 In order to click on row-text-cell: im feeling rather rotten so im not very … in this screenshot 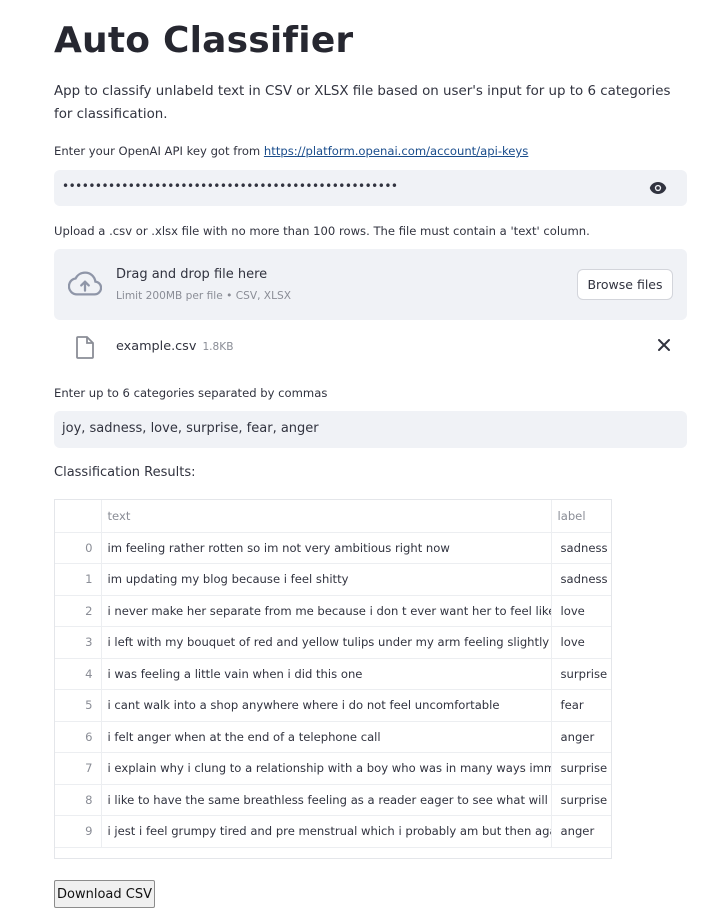, I will do `click(326, 548)`.